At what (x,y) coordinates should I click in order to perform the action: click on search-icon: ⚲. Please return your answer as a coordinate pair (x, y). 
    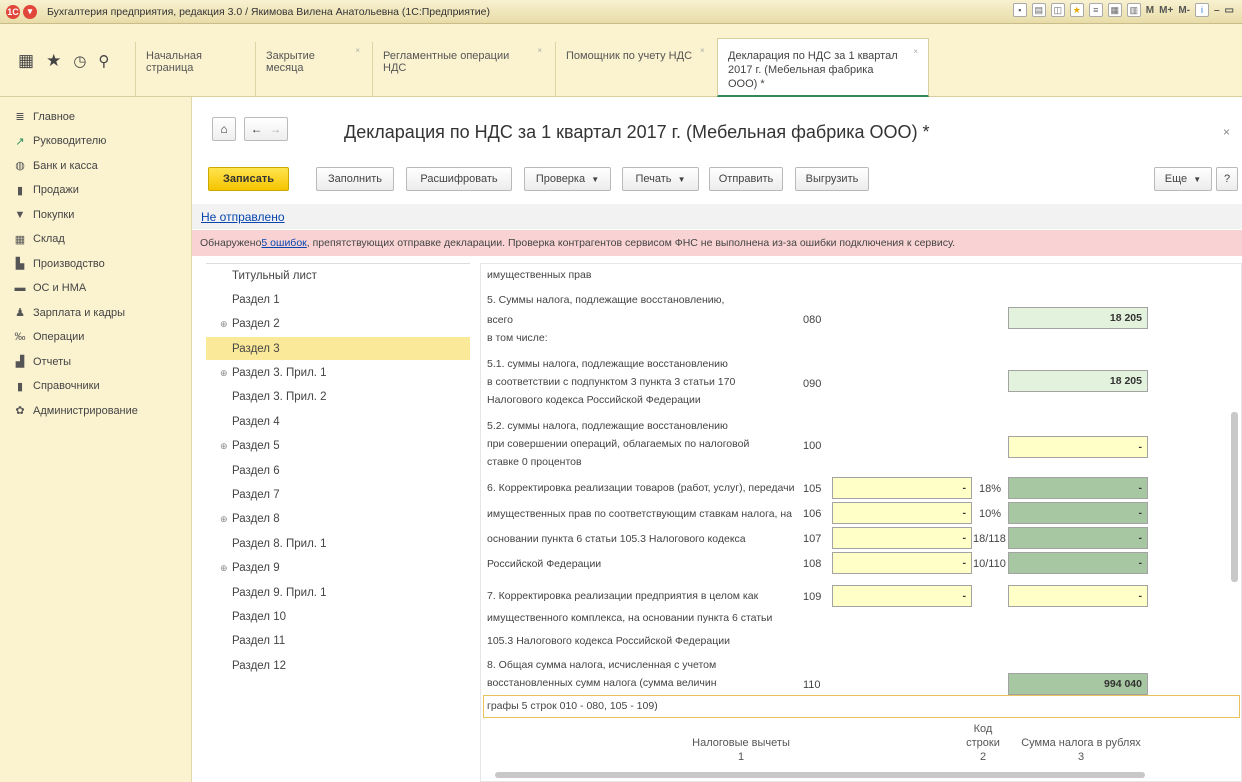
    Looking at the image, I should click on (103, 61).